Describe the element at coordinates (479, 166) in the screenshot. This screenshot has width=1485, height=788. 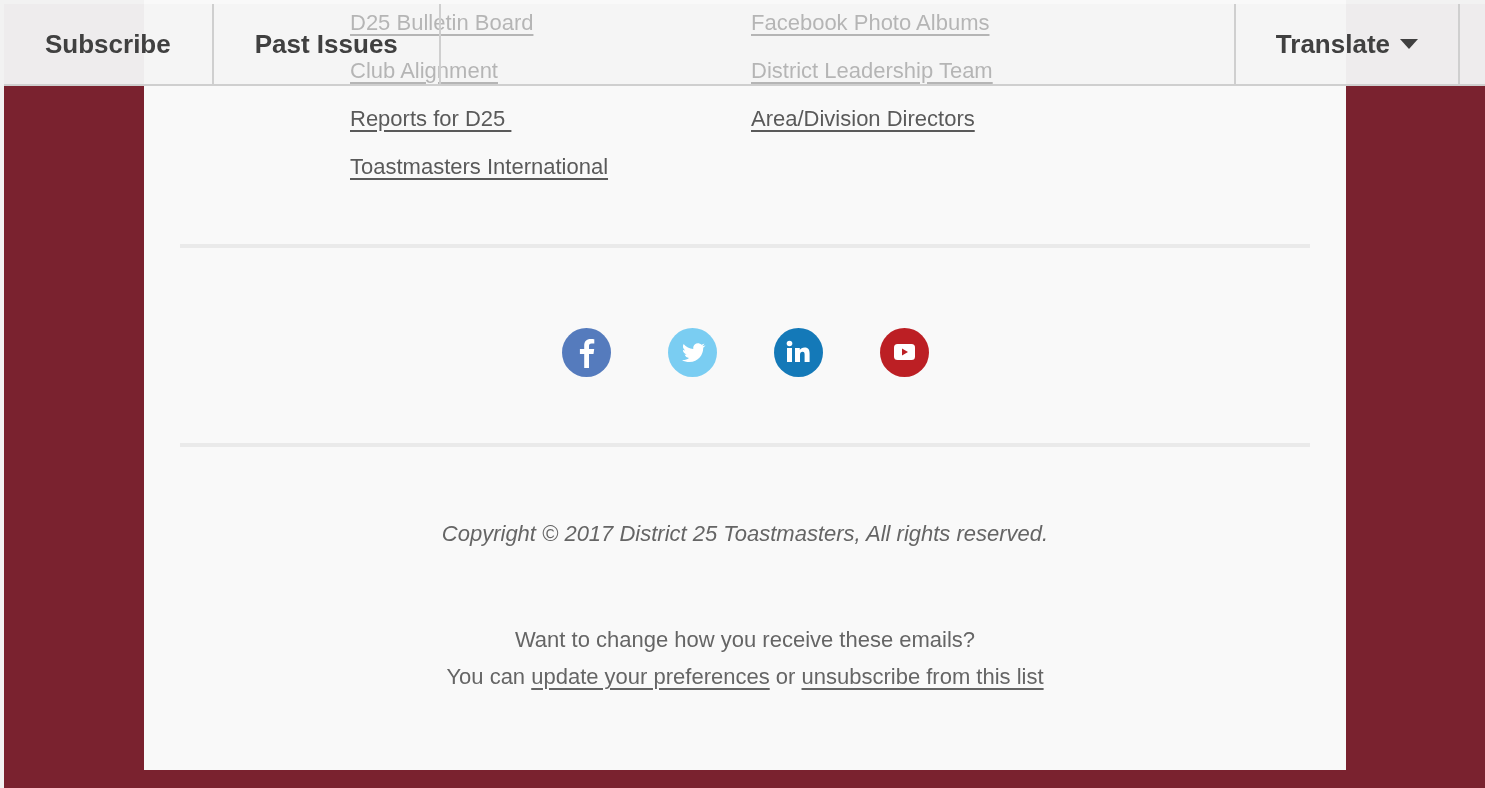
I see `footer-link: Toastmasters International` at that location.